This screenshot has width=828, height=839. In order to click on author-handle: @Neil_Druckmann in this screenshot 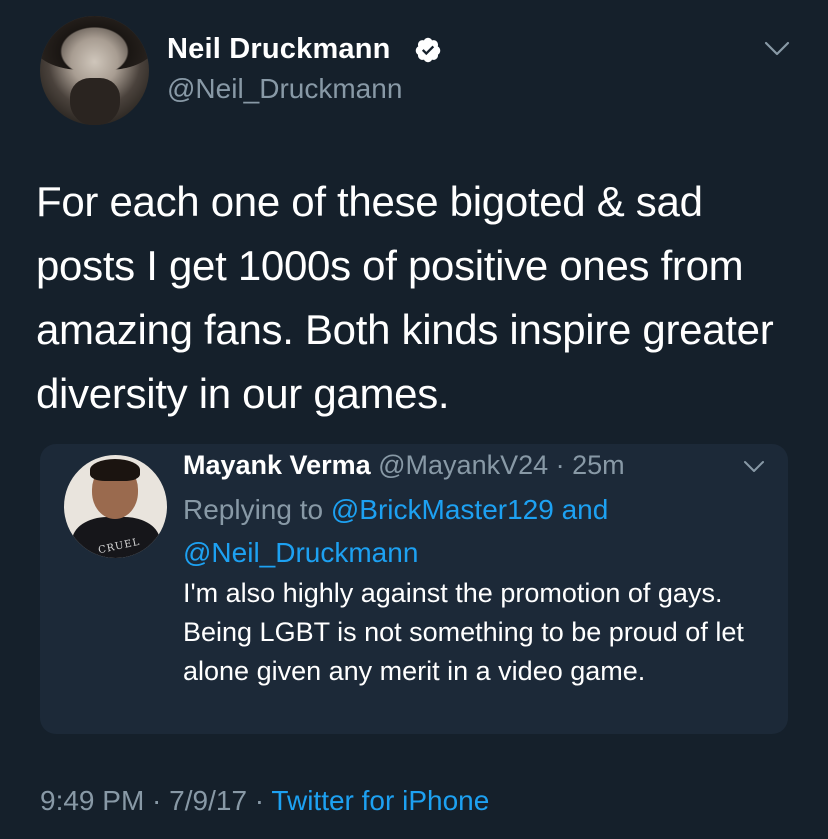, I will do `click(284, 89)`.